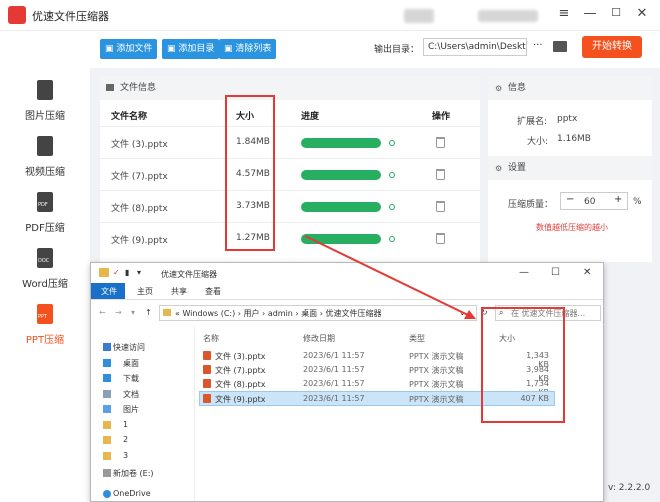 This screenshot has width=660, height=502. Describe the element at coordinates (390, 277) in the screenshot. I see `annotation-arrow` at that location.